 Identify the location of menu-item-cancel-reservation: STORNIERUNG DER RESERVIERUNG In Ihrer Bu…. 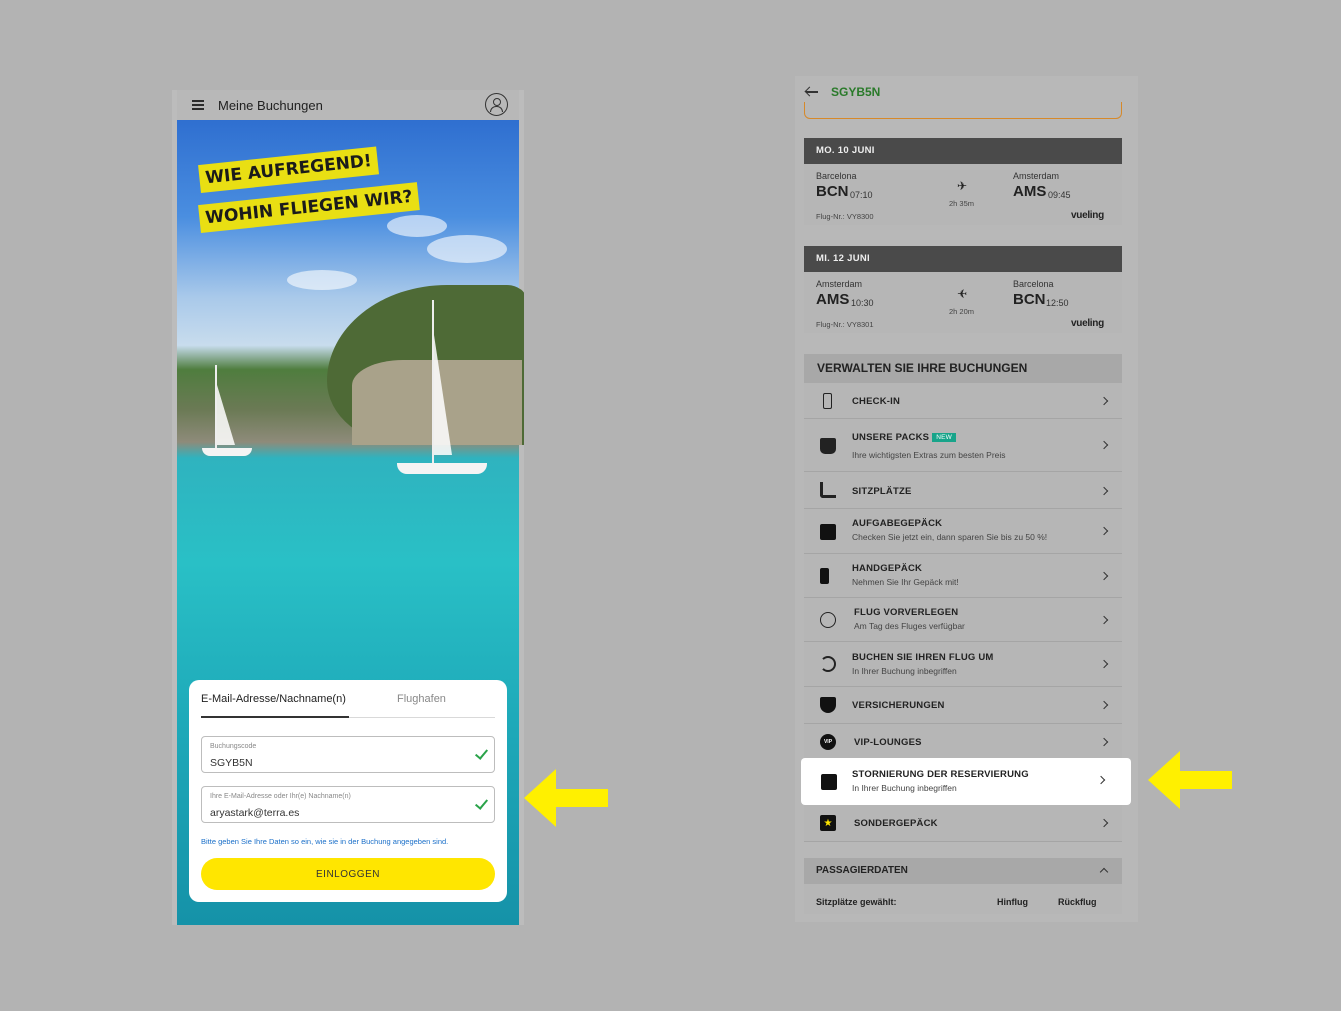
(966, 781).